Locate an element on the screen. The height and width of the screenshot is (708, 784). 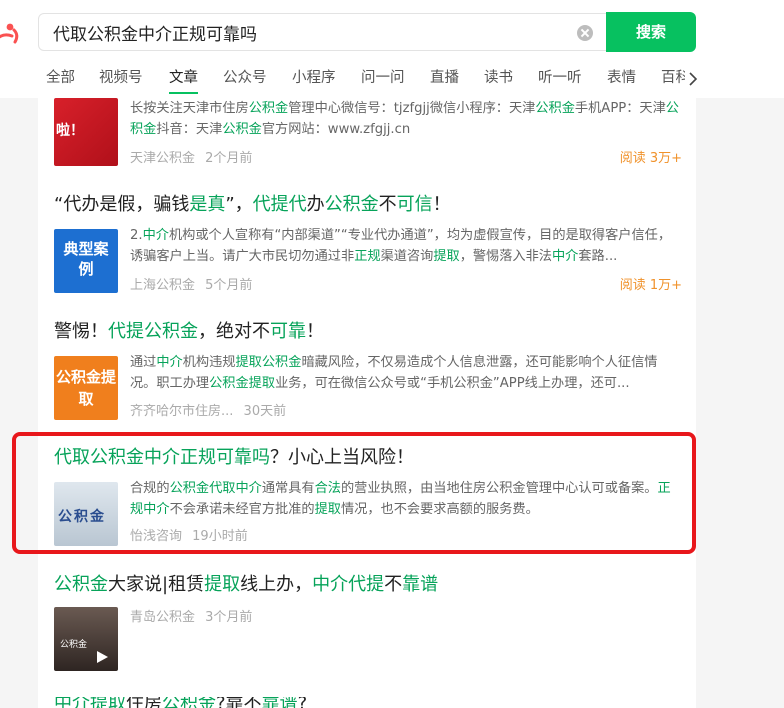
text-segment: ，绝对不 is located at coordinates (234, 331).